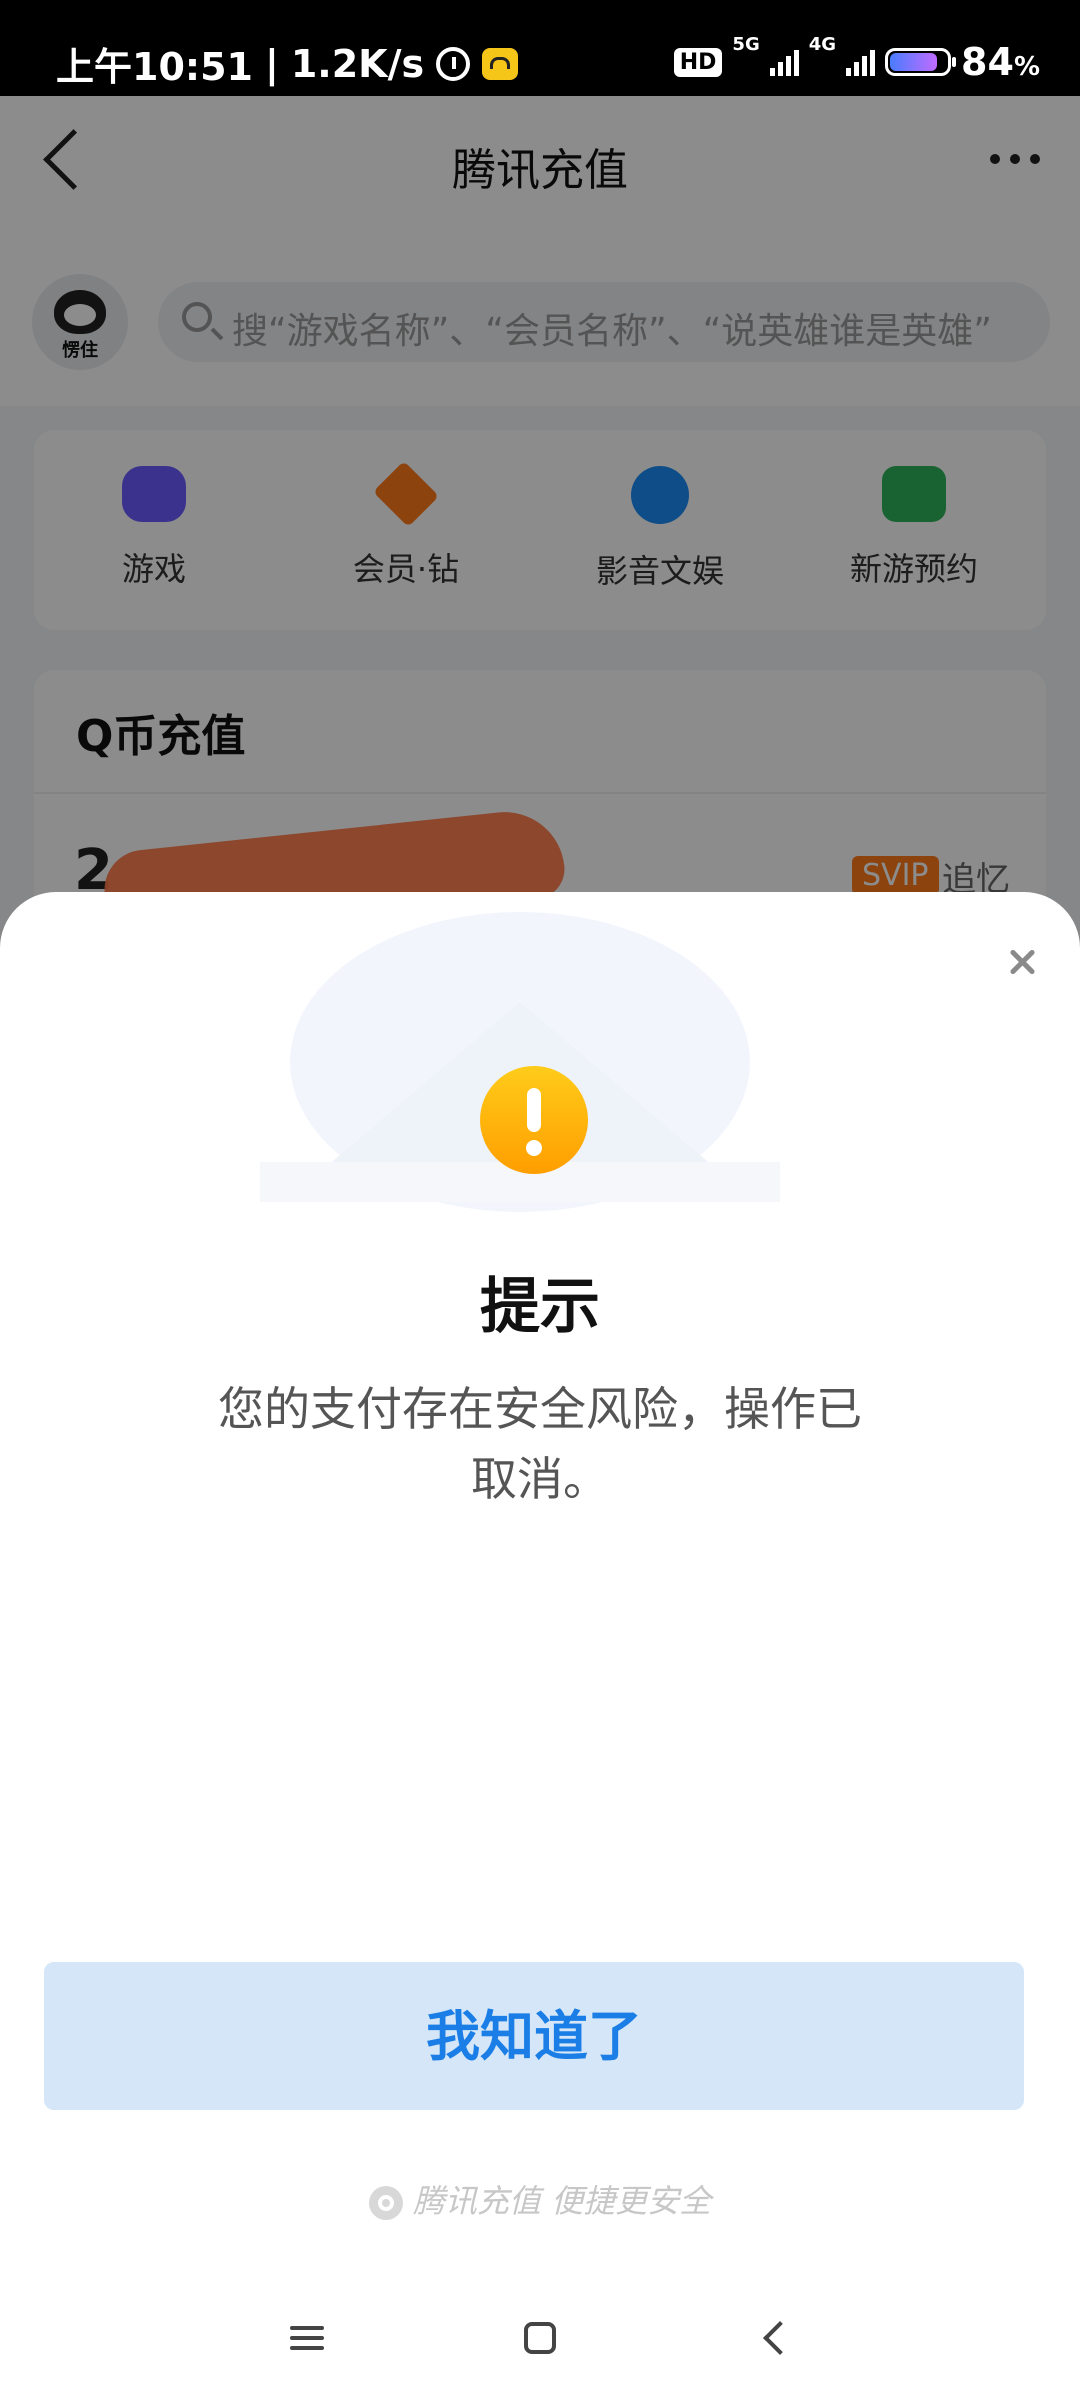 The height and width of the screenshot is (2400, 1080). I want to click on battery-unit: %, so click(1026, 67).